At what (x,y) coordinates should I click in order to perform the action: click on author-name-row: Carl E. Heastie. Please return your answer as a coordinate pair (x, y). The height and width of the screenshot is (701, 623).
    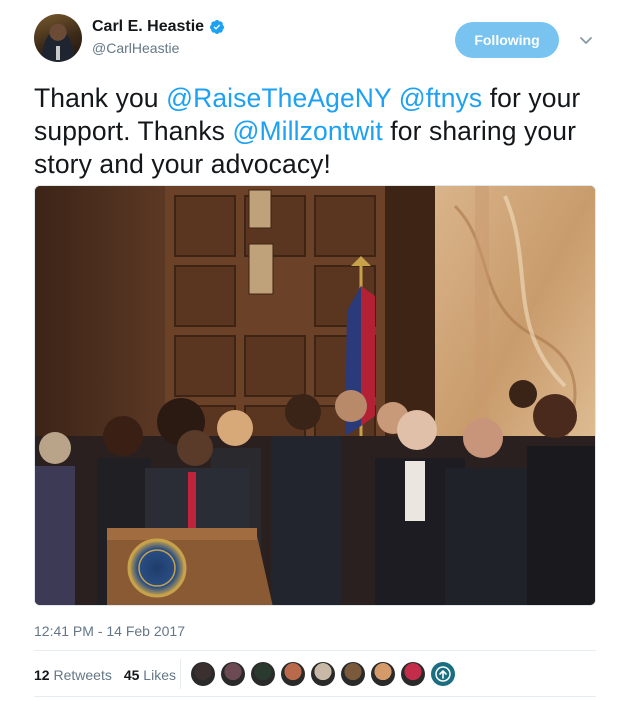
    Looking at the image, I should click on (158, 27).